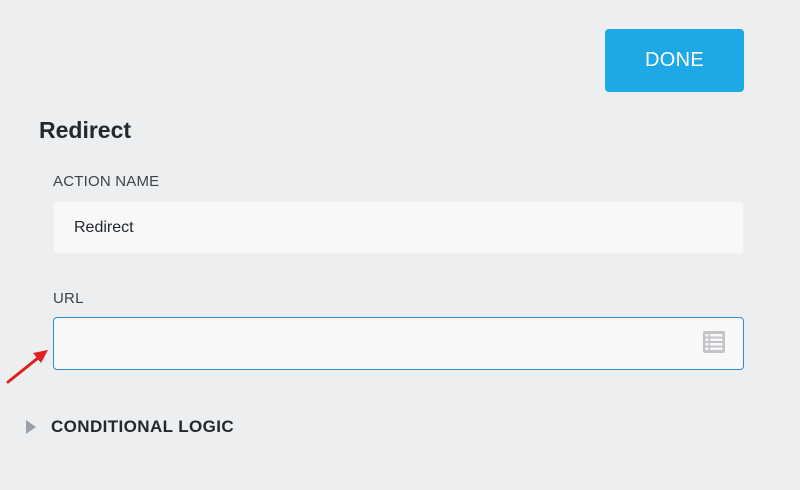 The height and width of the screenshot is (490, 800). I want to click on done-button: DONE, so click(674, 60).